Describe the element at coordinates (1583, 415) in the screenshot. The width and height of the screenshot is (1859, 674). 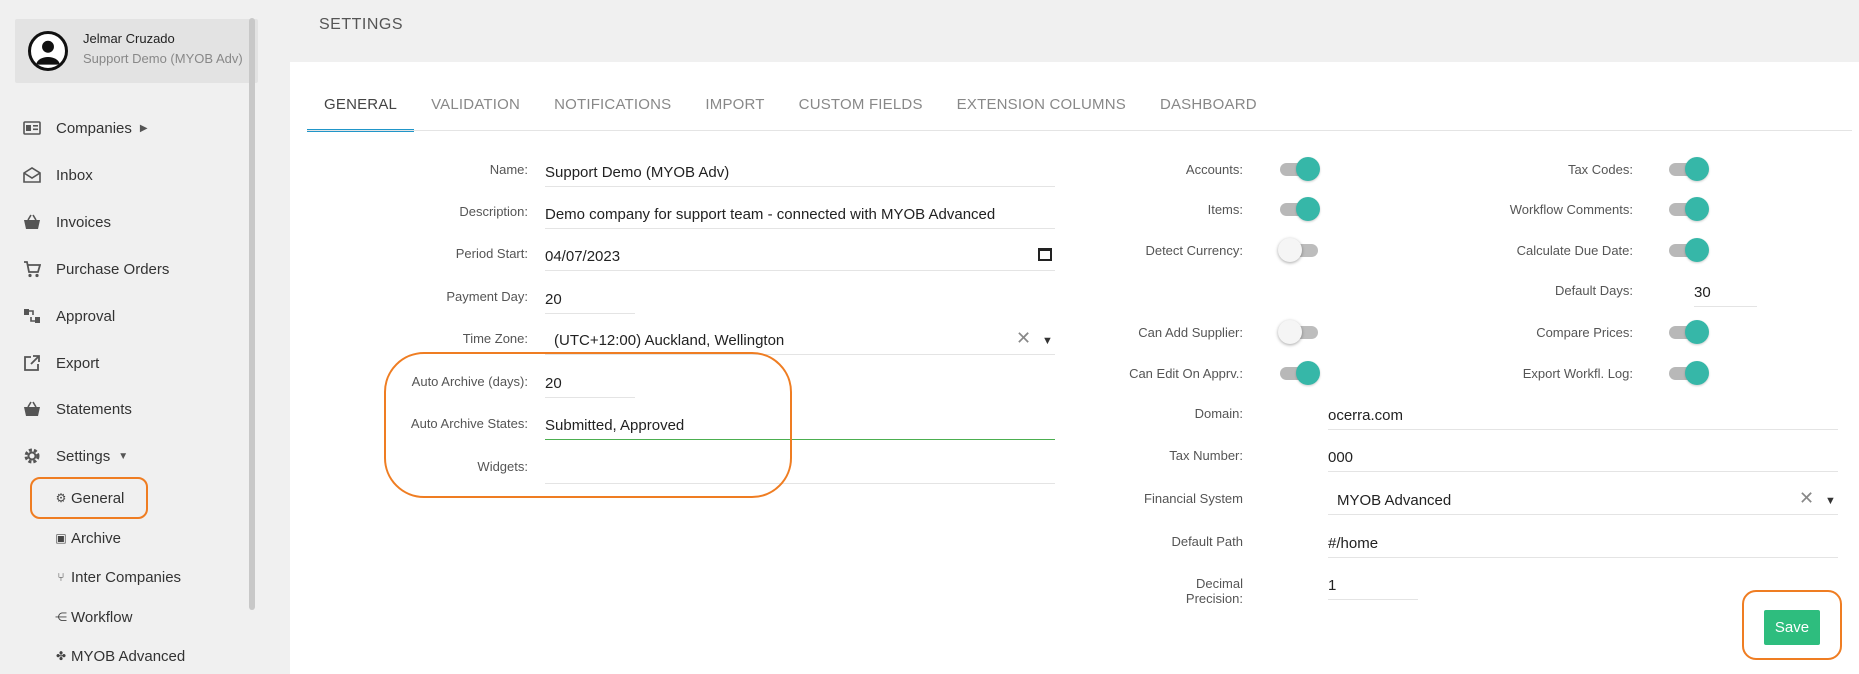
I see `domain-input: ocerra.com` at that location.